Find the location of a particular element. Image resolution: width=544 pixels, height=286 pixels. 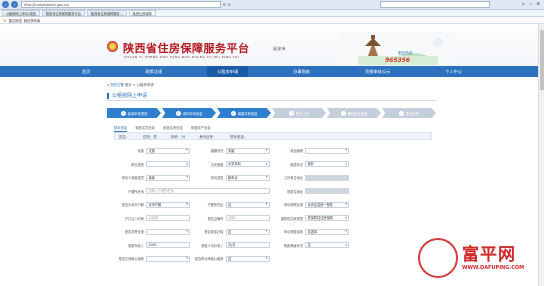

scrollbar-thumb is located at coordinates (542, 60).